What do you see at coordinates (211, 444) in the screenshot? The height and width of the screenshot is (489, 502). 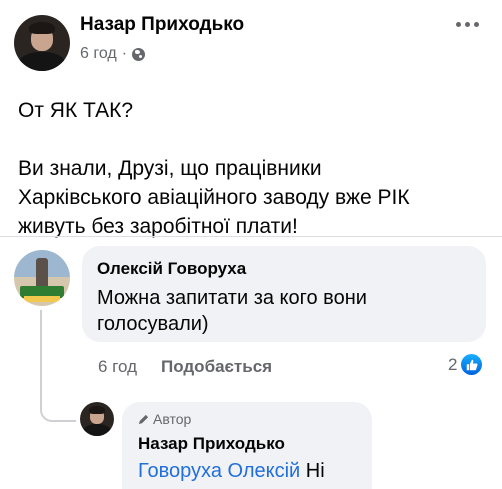 I see `reply-author-name: Назар Приходько` at bounding box center [211, 444].